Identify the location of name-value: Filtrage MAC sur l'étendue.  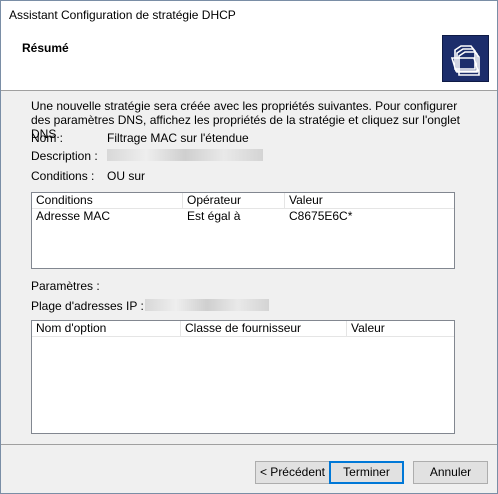
(178, 138).